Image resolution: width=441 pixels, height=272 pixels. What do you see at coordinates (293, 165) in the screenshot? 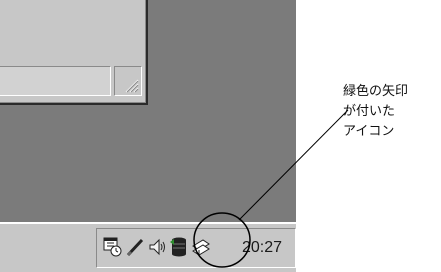
I see `annotation-leader-line` at bounding box center [293, 165].